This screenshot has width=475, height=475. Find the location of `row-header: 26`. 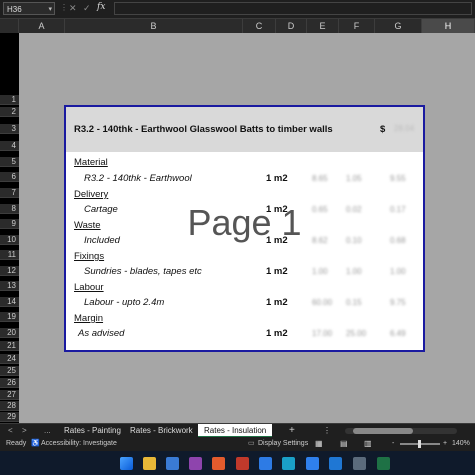

row-header: 26 is located at coordinates (9, 383).